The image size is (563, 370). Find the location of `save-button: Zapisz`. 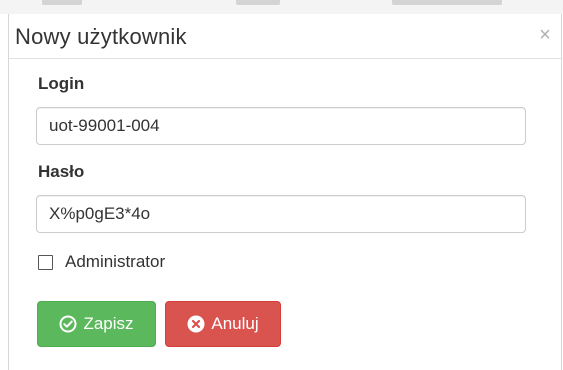

save-button: Zapisz is located at coordinates (96, 324).